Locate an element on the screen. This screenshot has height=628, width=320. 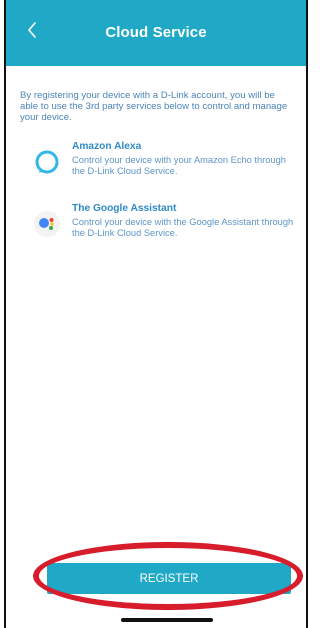
page-title: Cloud Service is located at coordinates (156, 32).